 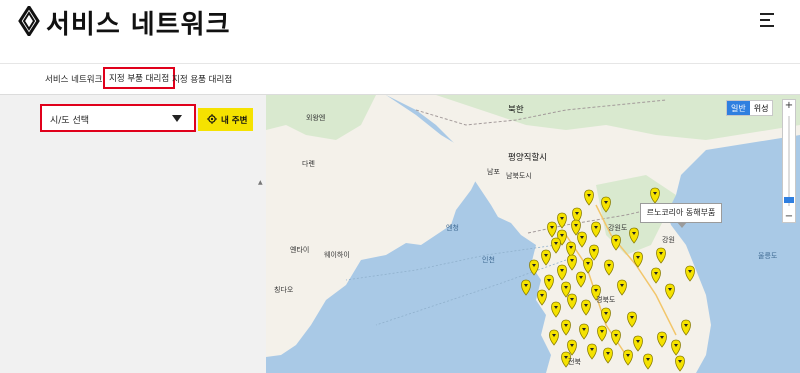 What do you see at coordinates (337, 255) in the screenshot?
I see `map-label: 웨이하이` at bounding box center [337, 255].